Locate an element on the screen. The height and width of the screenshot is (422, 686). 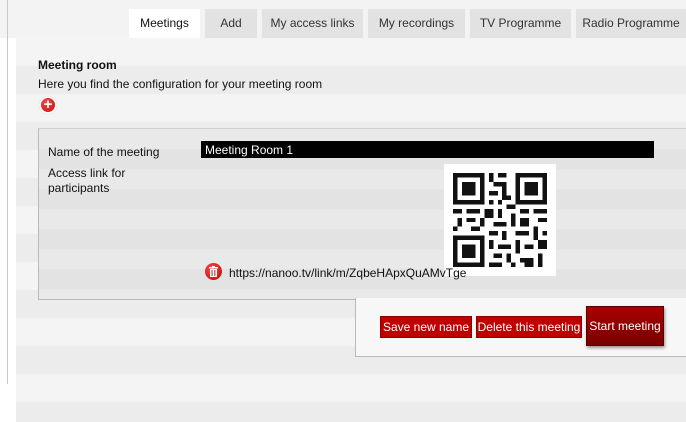
meeting-name-input is located at coordinates (427, 149).